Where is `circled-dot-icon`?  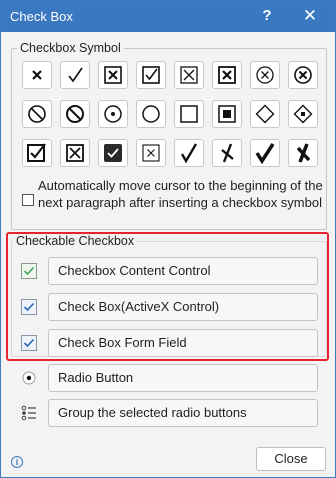 circled-dot-icon is located at coordinates (113, 114).